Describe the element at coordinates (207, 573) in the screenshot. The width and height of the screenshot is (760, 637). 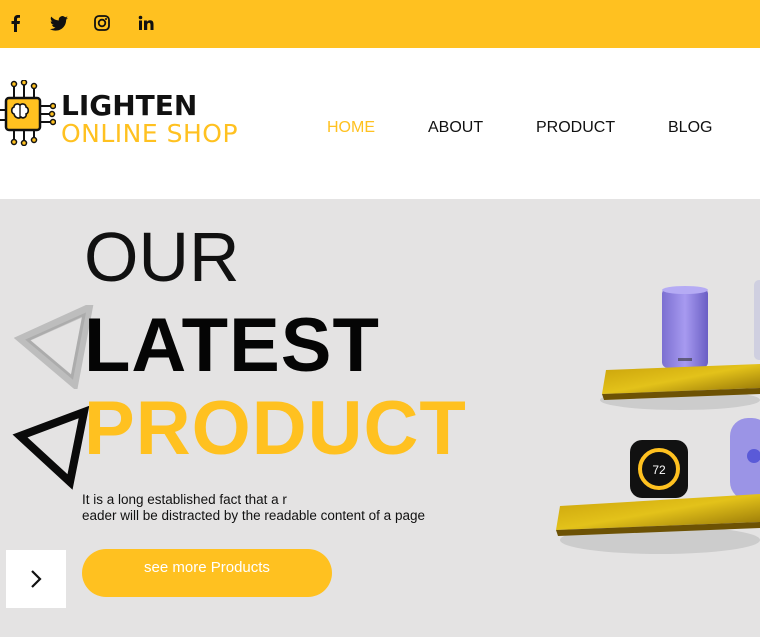
I see `see-more-products-button: see more Products` at that location.